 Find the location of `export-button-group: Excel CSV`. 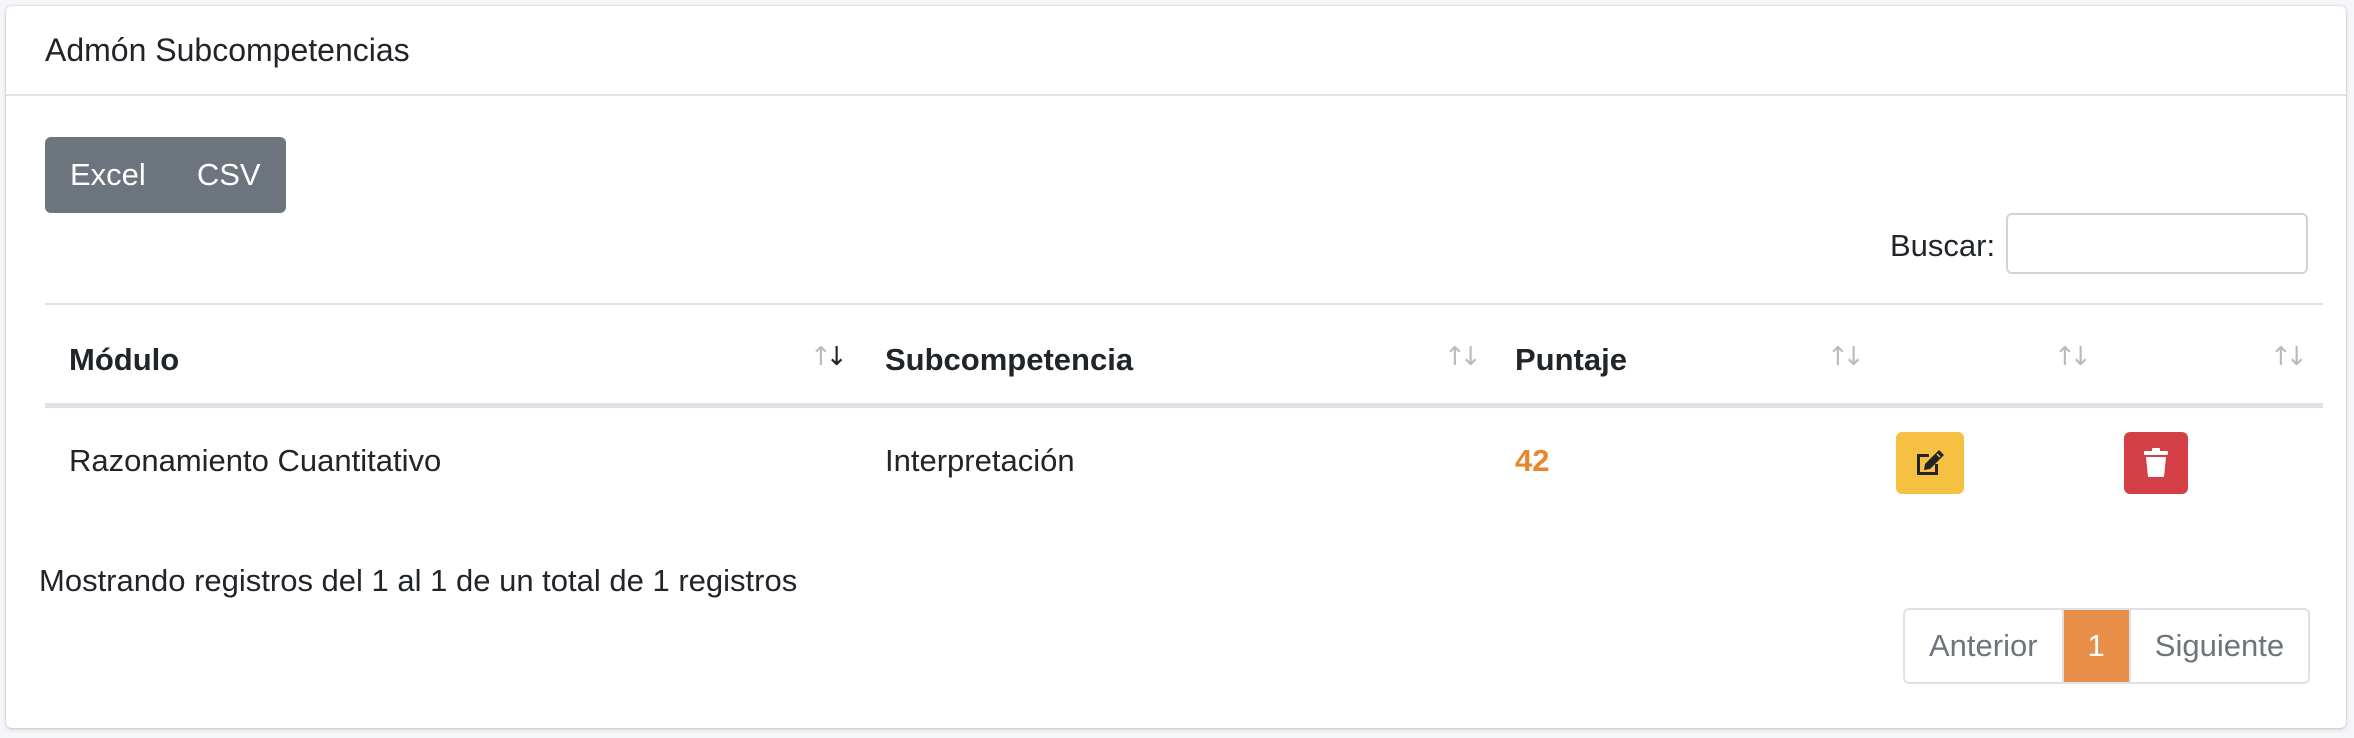

export-button-group: Excel CSV is located at coordinates (165, 175).